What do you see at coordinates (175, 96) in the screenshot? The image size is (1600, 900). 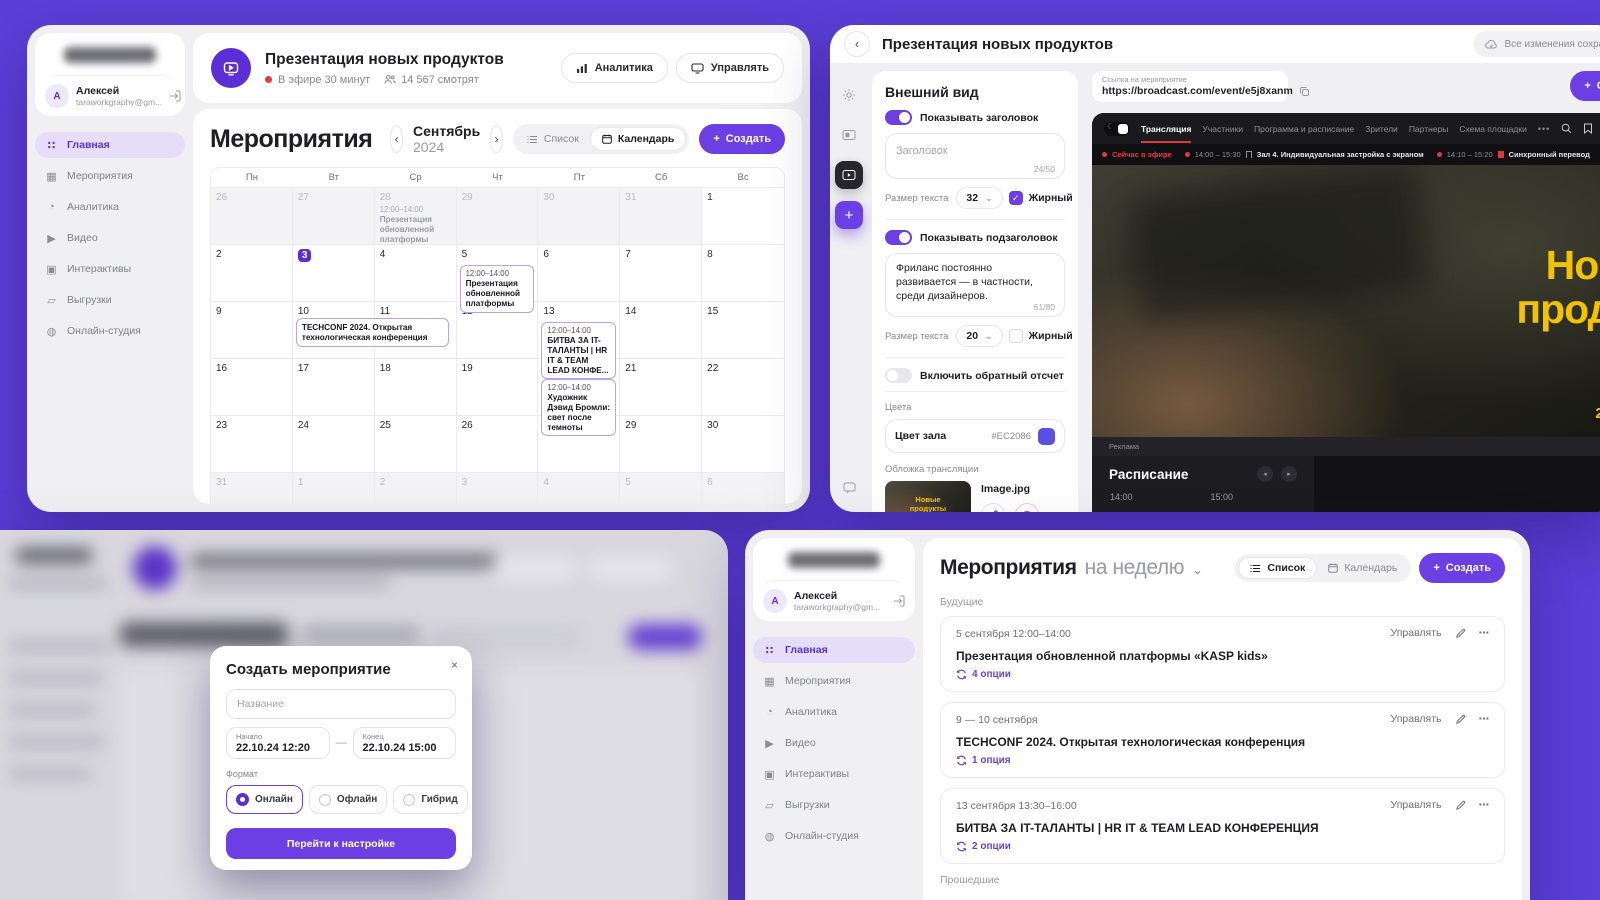 I see `logout-icon` at bounding box center [175, 96].